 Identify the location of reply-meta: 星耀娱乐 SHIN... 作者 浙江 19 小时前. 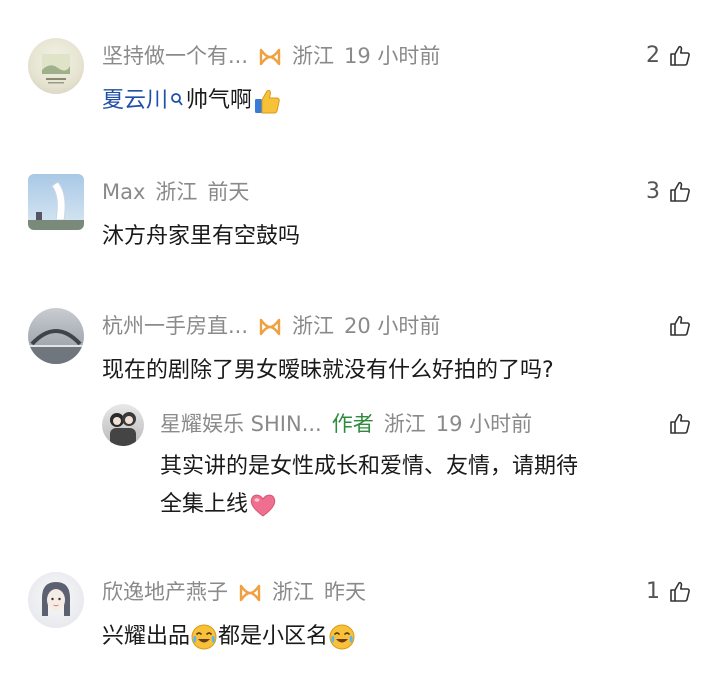
(346, 424).